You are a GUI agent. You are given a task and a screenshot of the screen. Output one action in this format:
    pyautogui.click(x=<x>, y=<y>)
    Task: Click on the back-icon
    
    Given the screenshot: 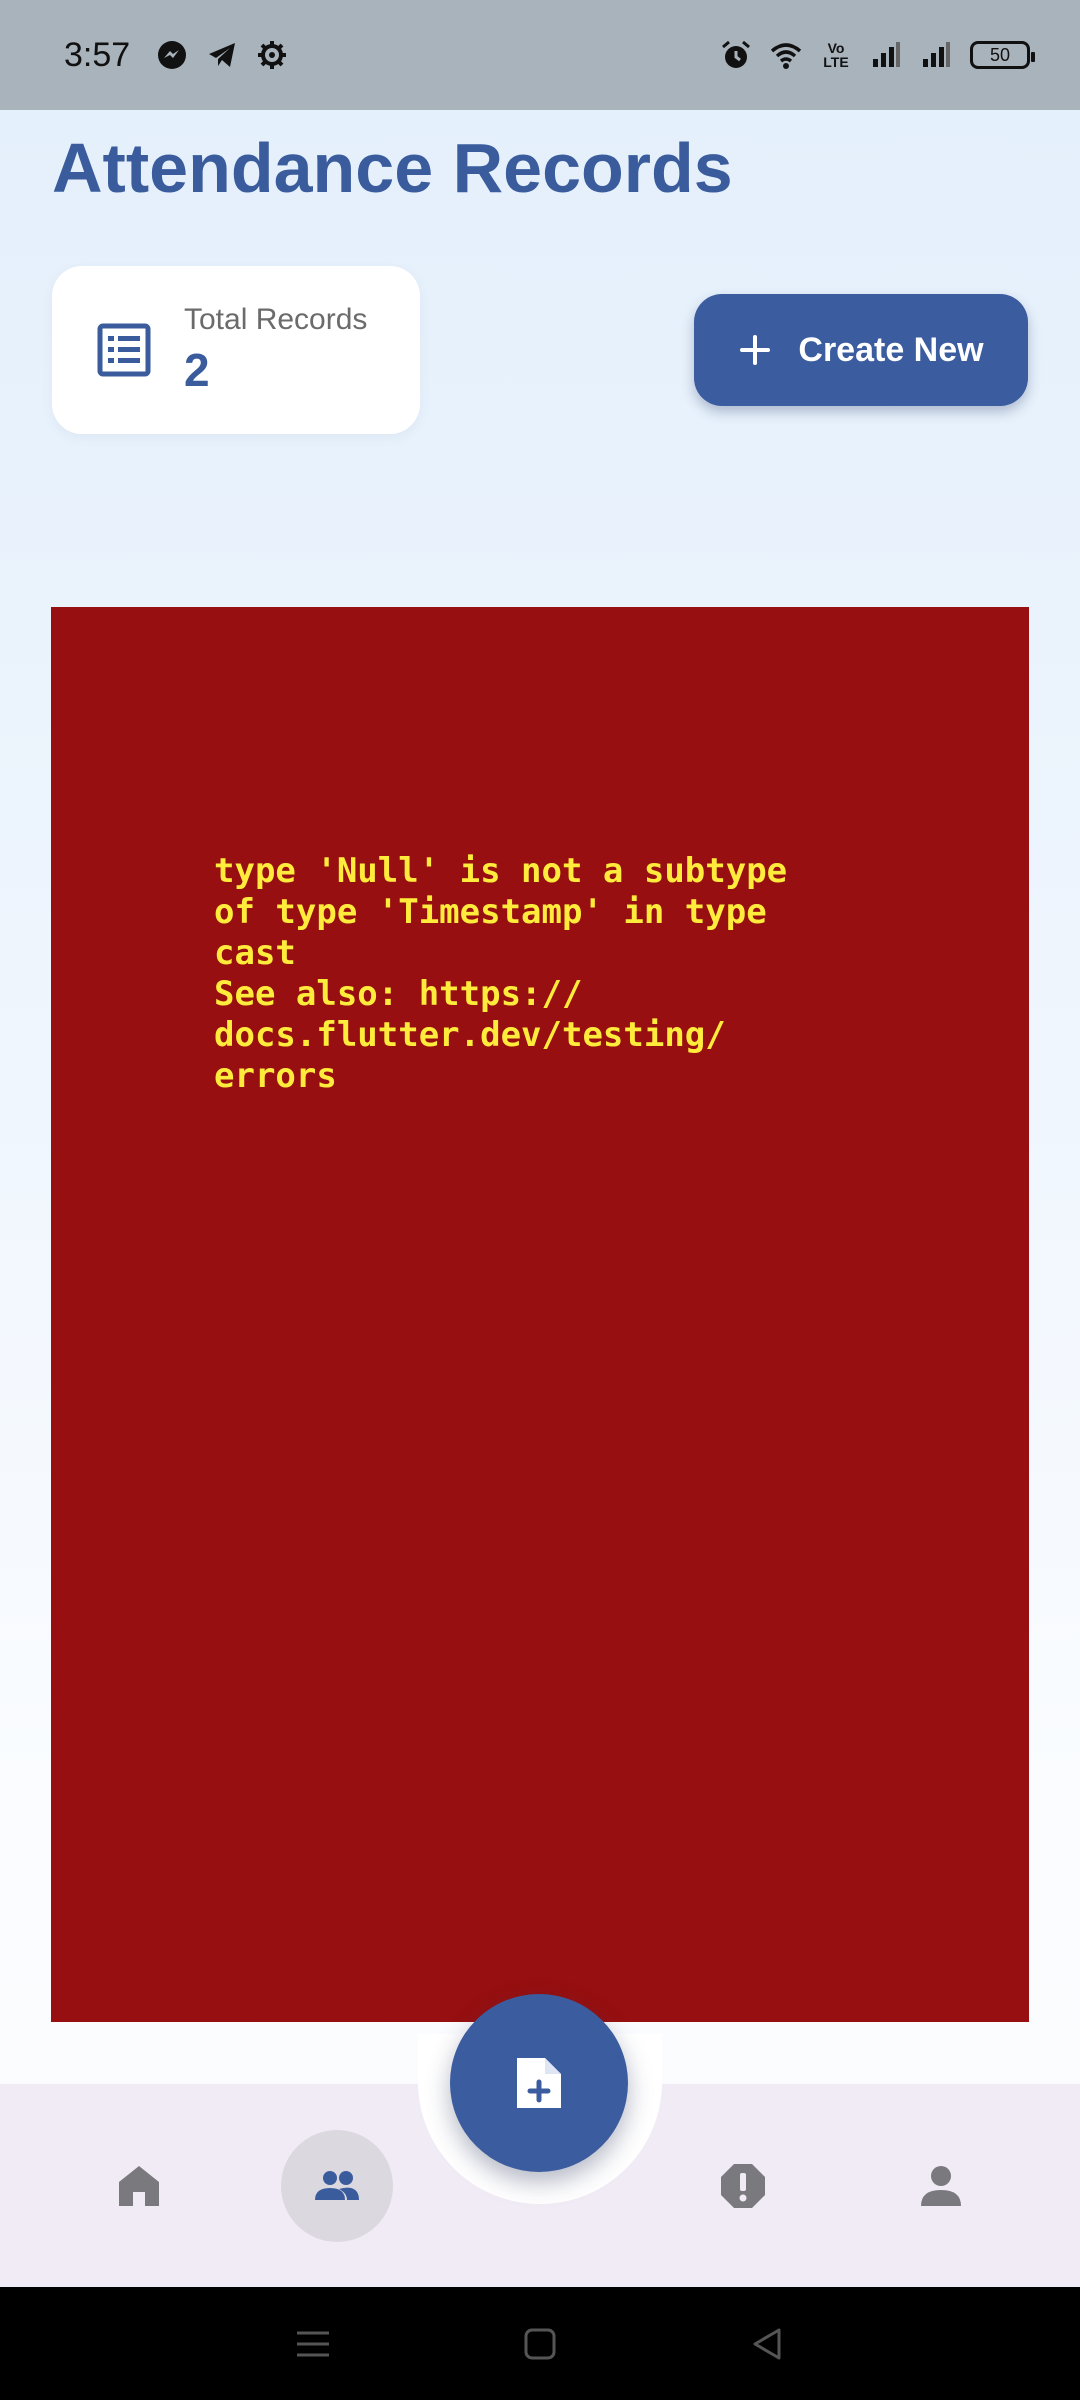 What is the action you would take?
    pyautogui.click(x=767, y=2344)
    